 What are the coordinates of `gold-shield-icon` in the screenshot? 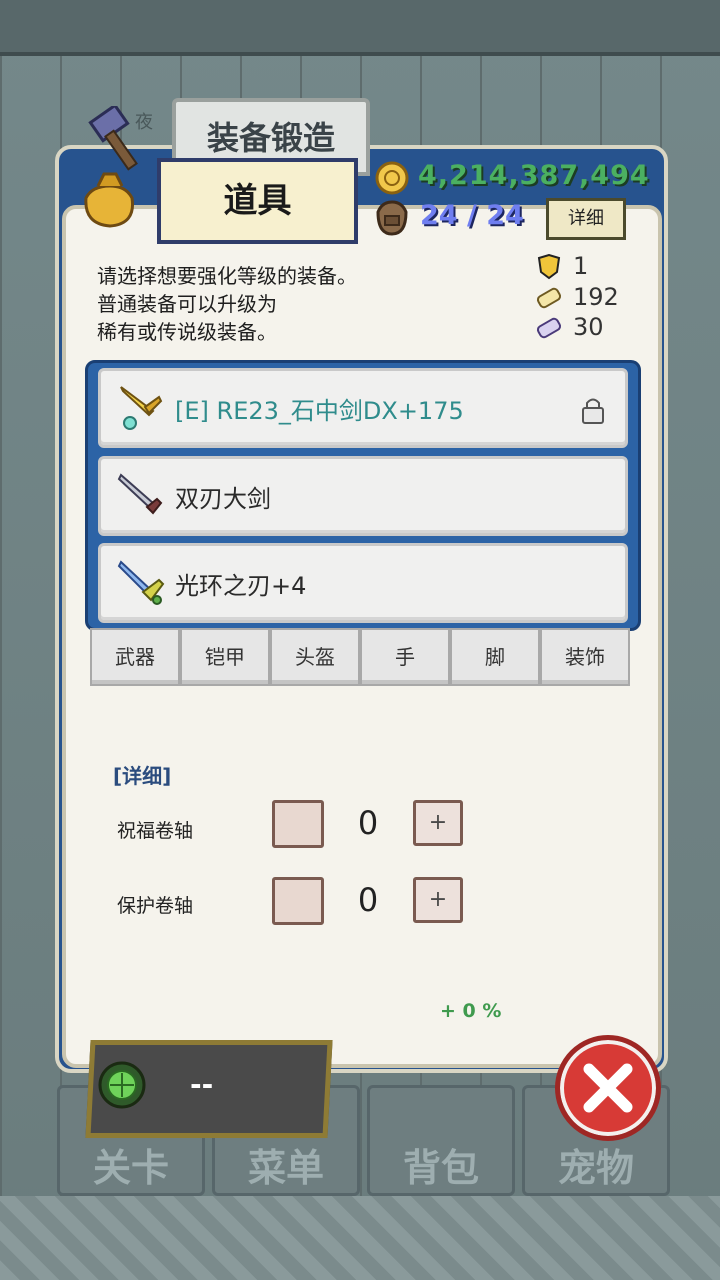 It's located at (549, 267).